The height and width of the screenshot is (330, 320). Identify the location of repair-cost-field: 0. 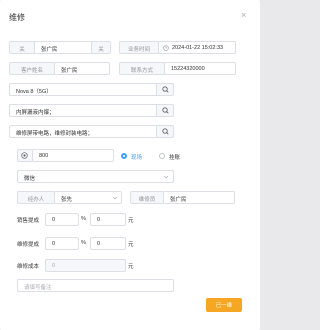
(85, 265).